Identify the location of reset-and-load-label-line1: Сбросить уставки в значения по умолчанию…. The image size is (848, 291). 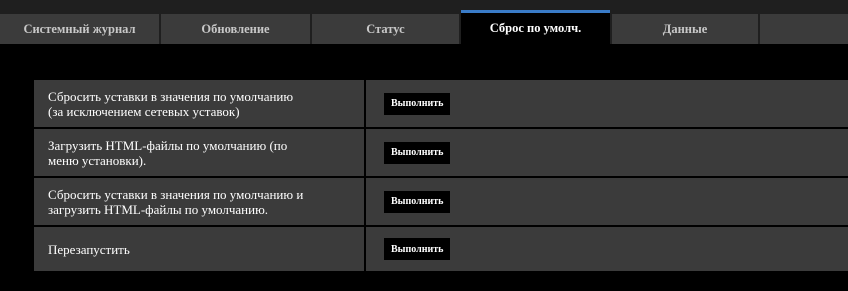
(176, 194).